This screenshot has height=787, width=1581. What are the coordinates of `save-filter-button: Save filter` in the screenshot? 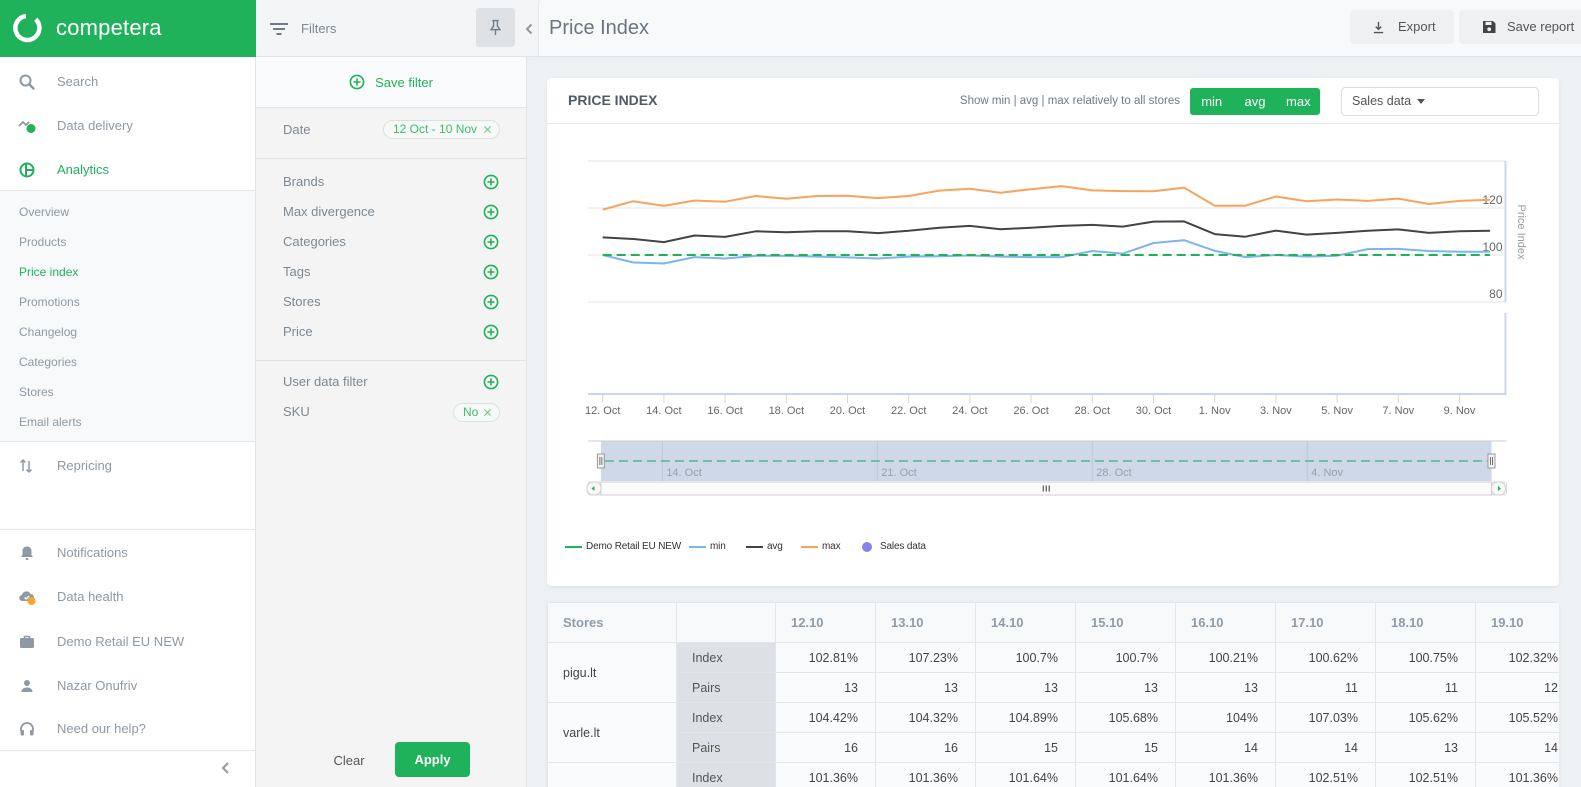 It's located at (391, 82).